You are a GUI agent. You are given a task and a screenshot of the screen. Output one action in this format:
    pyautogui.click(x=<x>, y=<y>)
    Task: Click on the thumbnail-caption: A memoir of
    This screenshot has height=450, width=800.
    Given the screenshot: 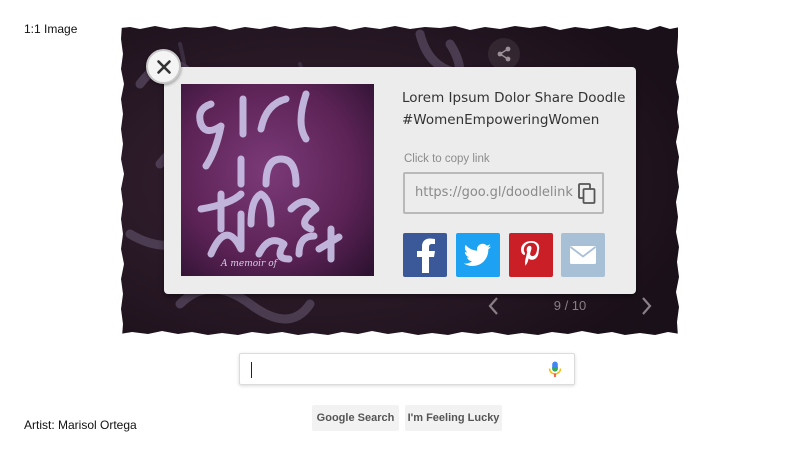 What is the action you would take?
    pyautogui.click(x=249, y=264)
    